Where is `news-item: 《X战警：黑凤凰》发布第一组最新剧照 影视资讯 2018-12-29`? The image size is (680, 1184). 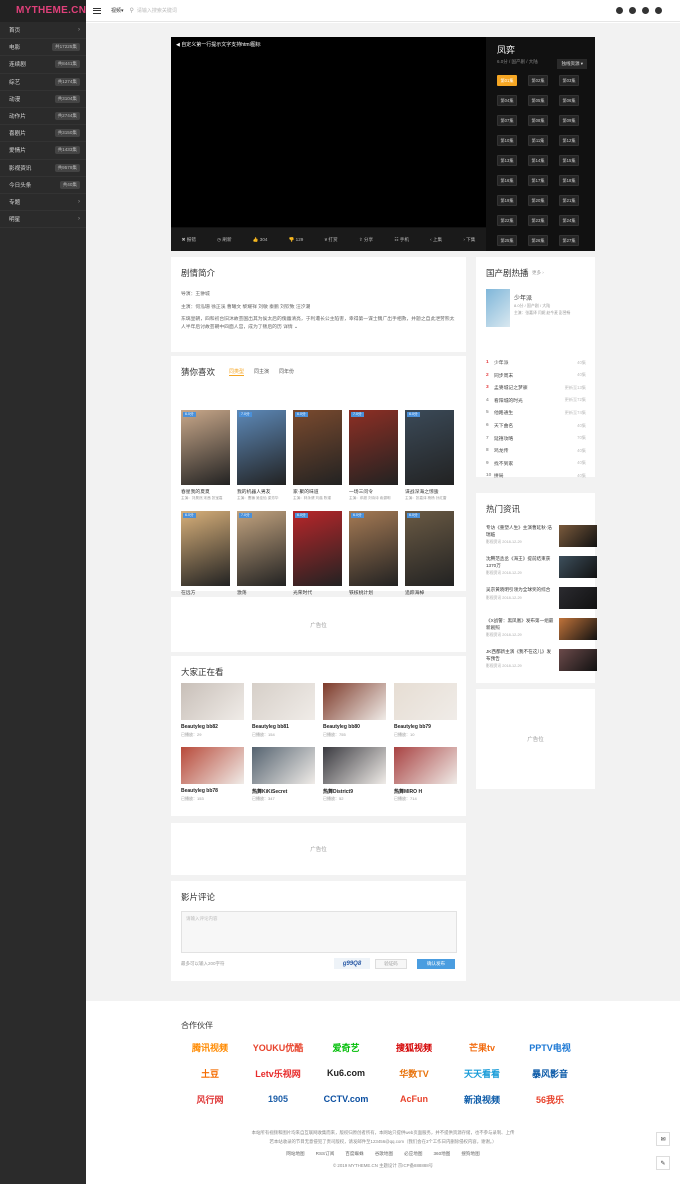 news-item: 《X战警：黑凤凰》发布第一组最新剧照 影视资讯 2018-12-29 is located at coordinates (541, 629).